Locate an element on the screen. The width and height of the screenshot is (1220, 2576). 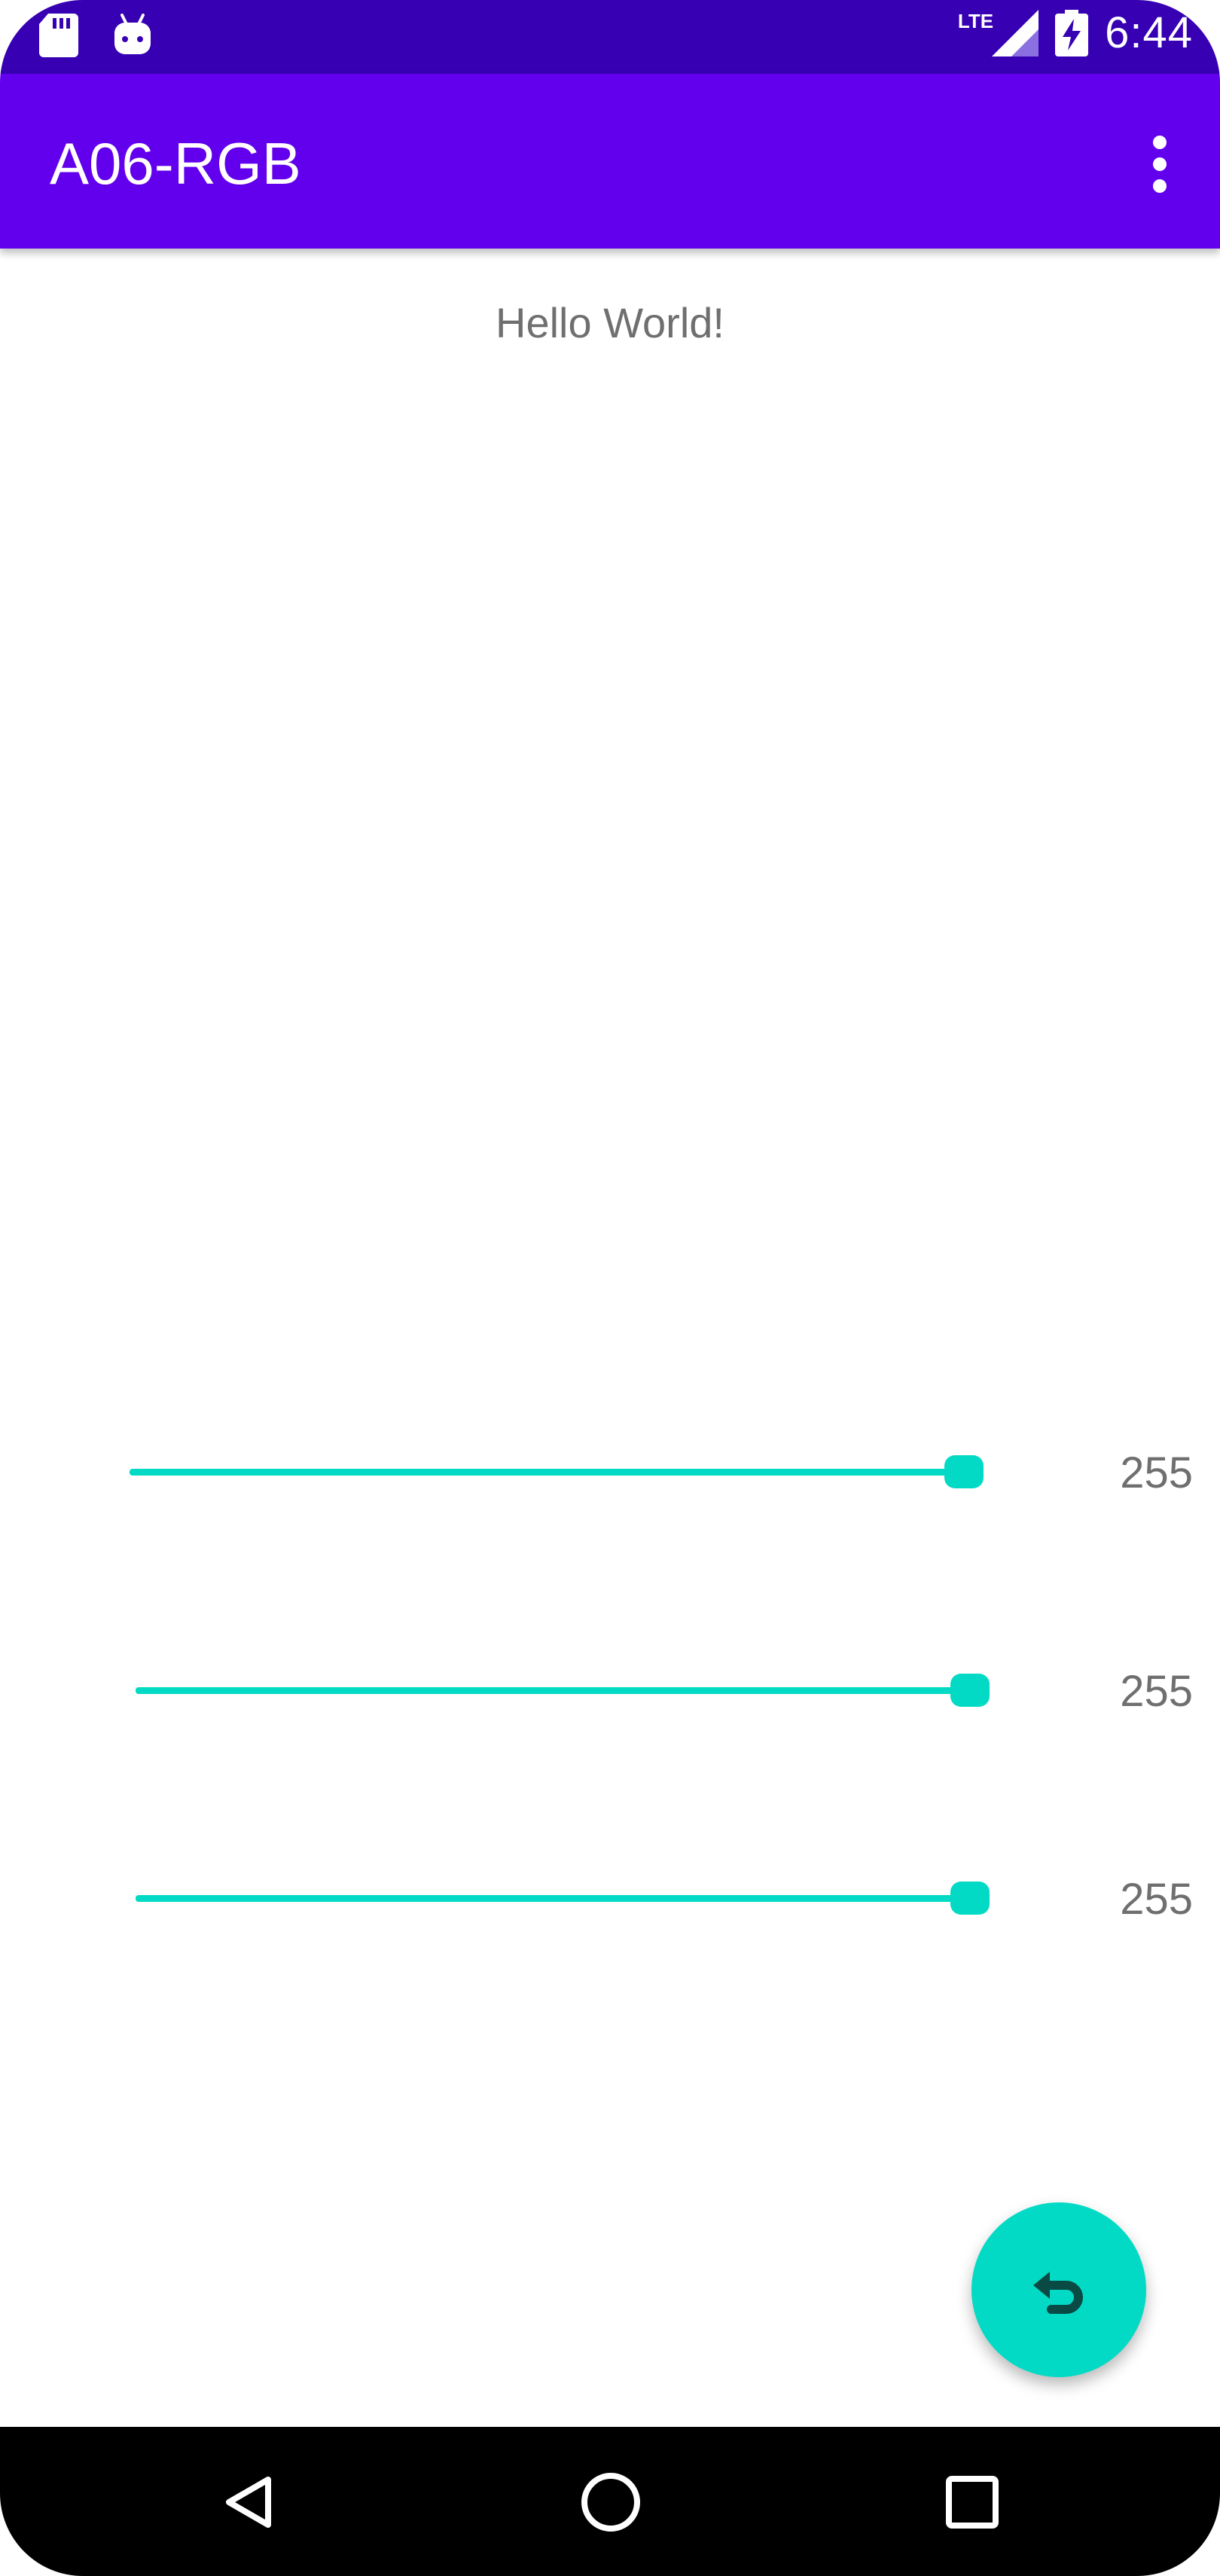
app-title: A06-RGB is located at coordinates (175, 164).